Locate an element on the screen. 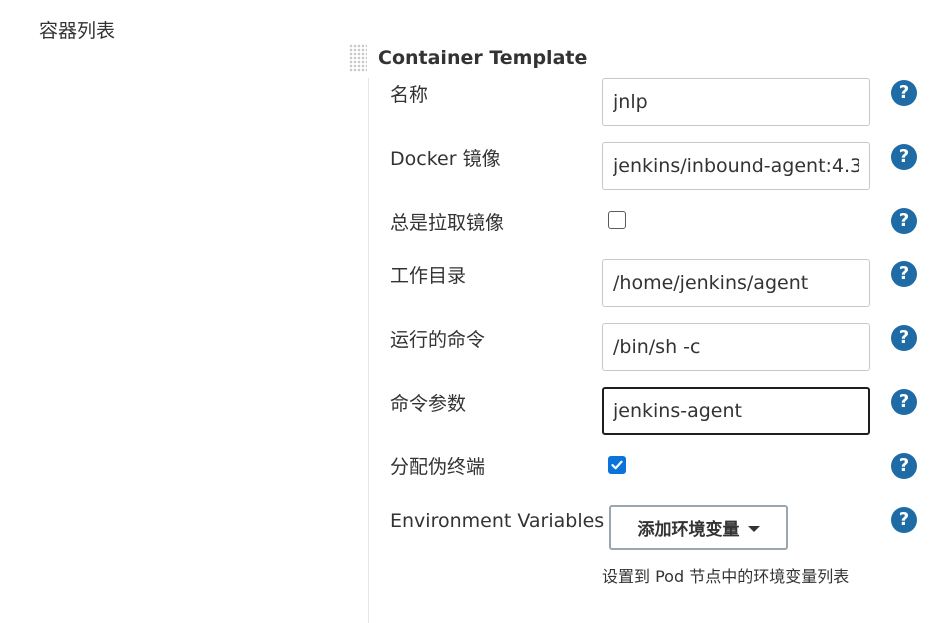 The height and width of the screenshot is (623, 946). env-vars-help-icon: ? is located at coordinates (904, 520).